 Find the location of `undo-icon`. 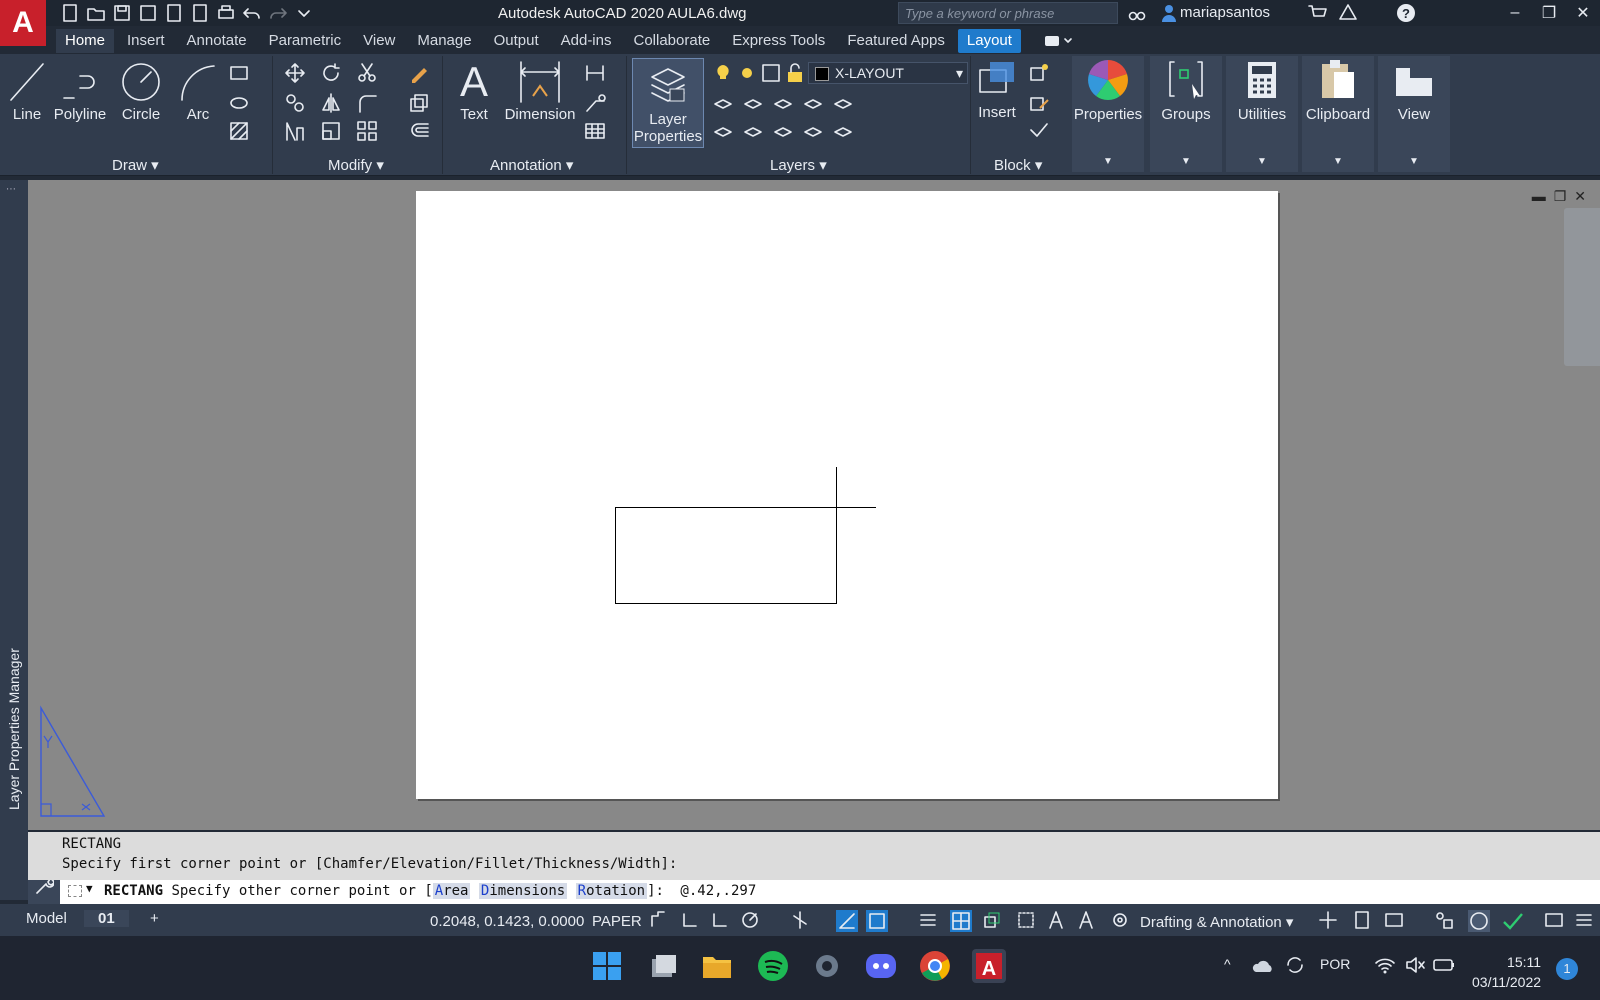

undo-icon is located at coordinates (252, 13).